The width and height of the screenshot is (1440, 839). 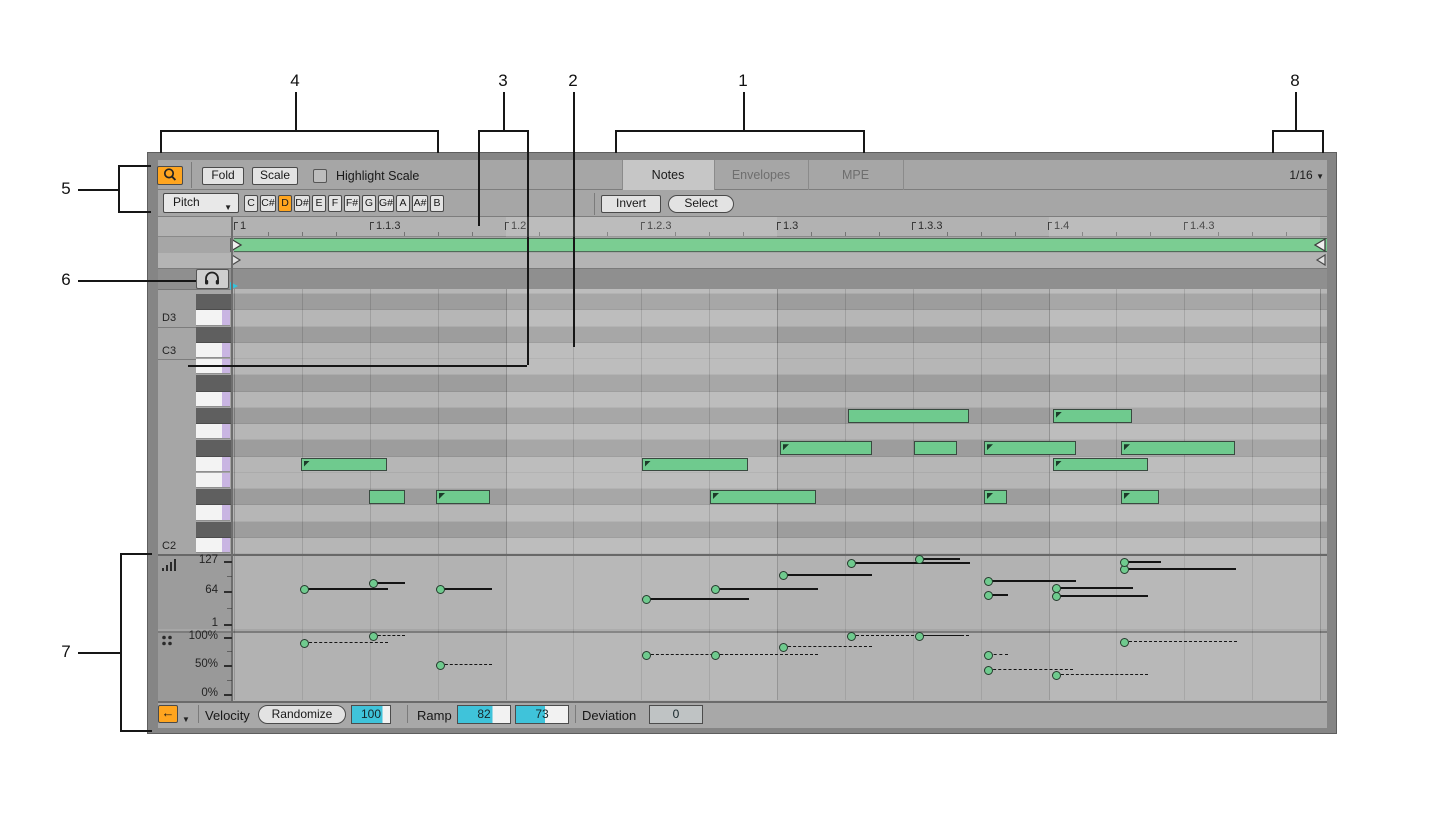 What do you see at coordinates (335, 203) in the screenshot?
I see `note-filter-f: F` at bounding box center [335, 203].